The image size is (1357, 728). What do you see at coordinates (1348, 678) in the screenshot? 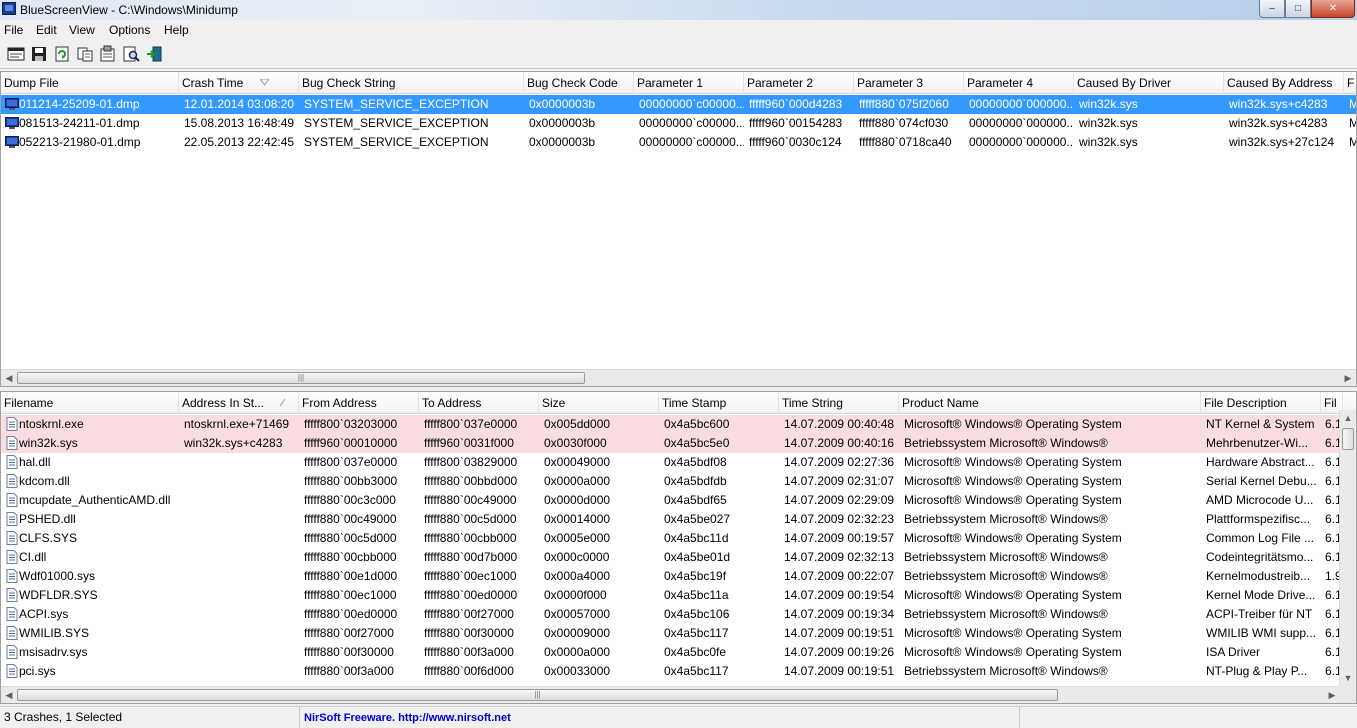
I see `scroll-down-icon: ▼` at bounding box center [1348, 678].